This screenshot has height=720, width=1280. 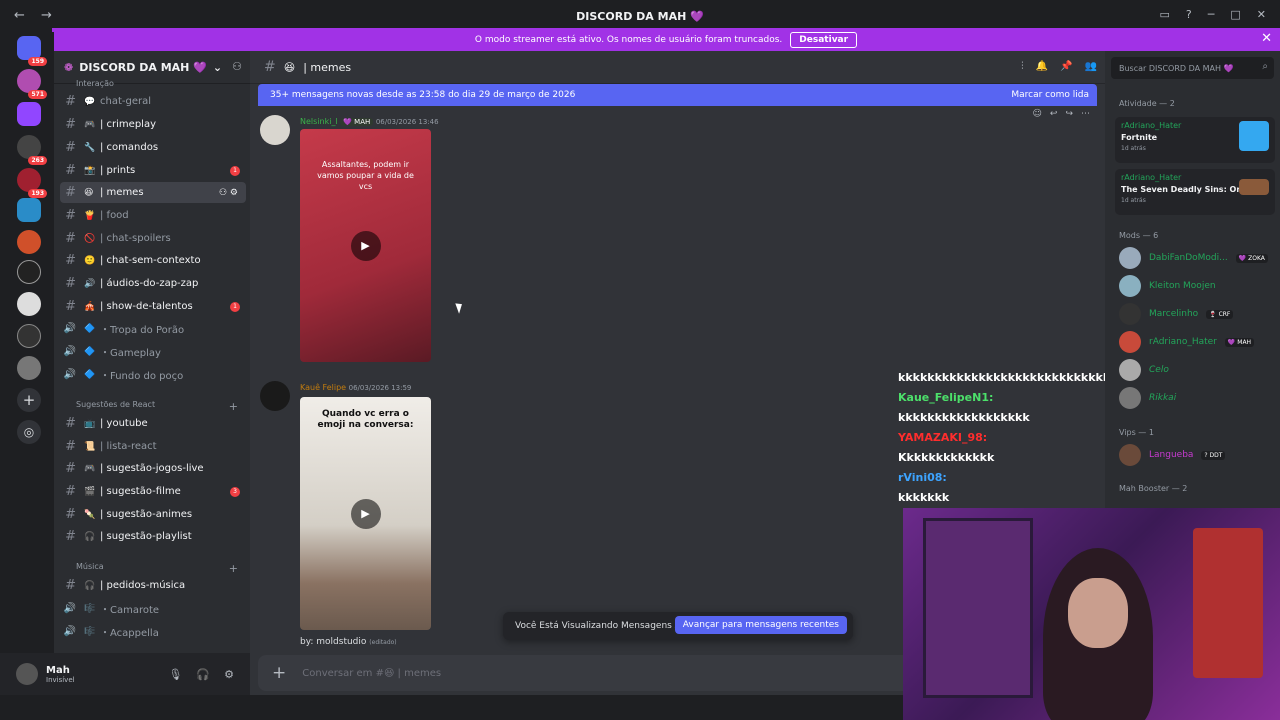 I want to click on voice-channel-item: 🔊 🎼 ・Acappella, so click(x=152, y=631).